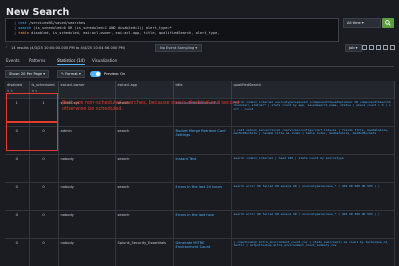 The width and height of the screenshot is (399, 266). Describe the element at coordinates (13, 60) in the screenshot. I see `tab-events: Events` at that location.